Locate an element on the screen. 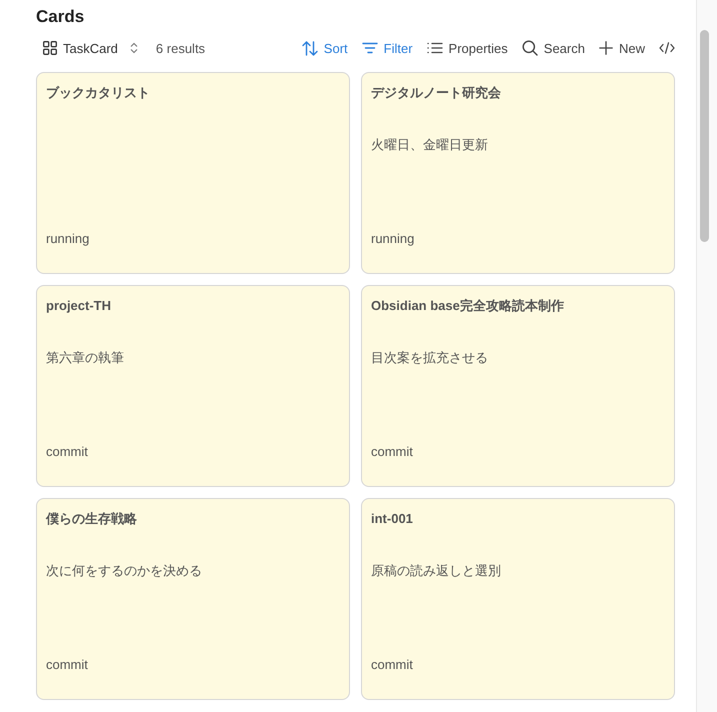 The height and width of the screenshot is (712, 717). task-card: int-001 原稿の読み返しと選別 commit is located at coordinates (518, 599).